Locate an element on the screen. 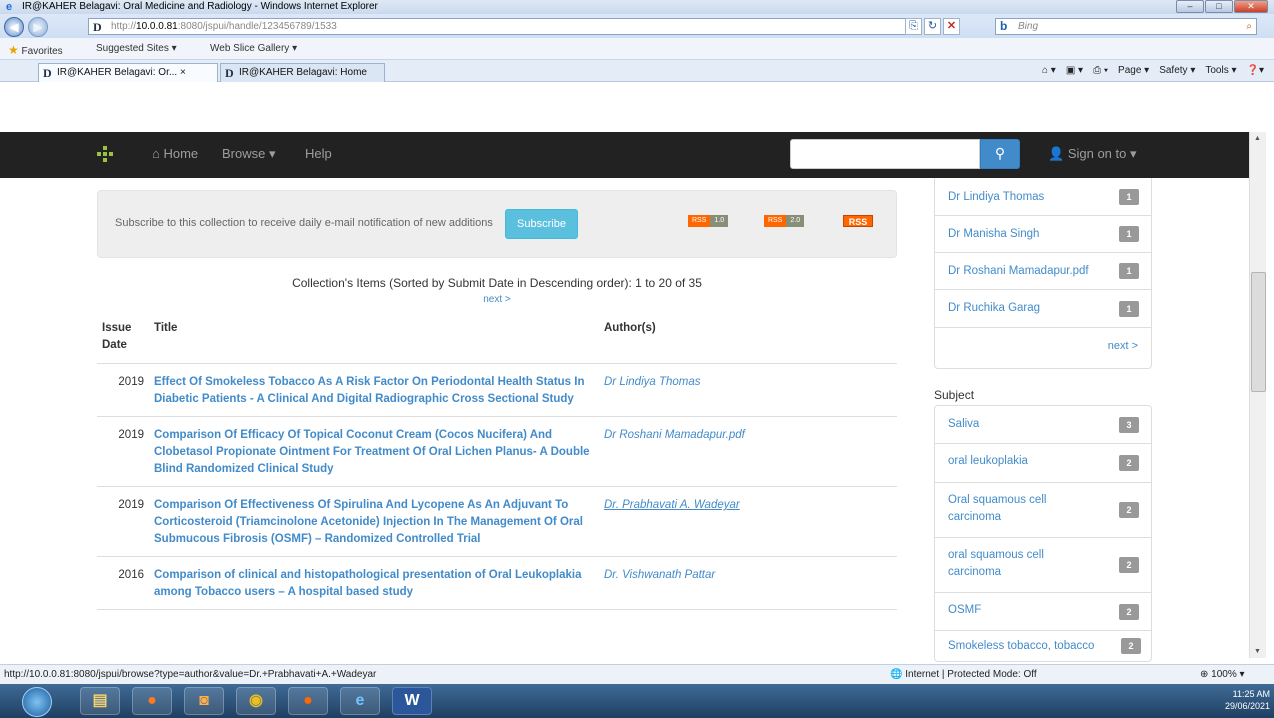 The image size is (1274, 718). nav-home-label: Home is located at coordinates (181, 153).